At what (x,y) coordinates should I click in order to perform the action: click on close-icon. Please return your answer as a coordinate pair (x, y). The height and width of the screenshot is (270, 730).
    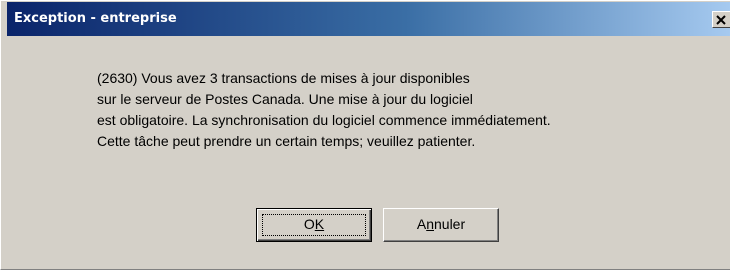
    Looking at the image, I should click on (721, 20).